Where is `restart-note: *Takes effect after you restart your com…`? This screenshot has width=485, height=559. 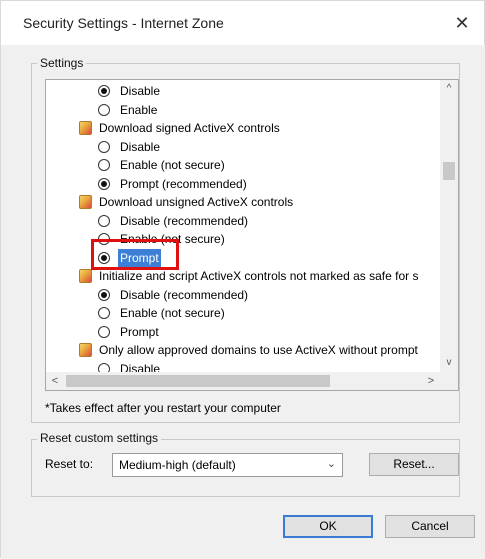 restart-note: *Takes effect after you restart your com… is located at coordinates (163, 408).